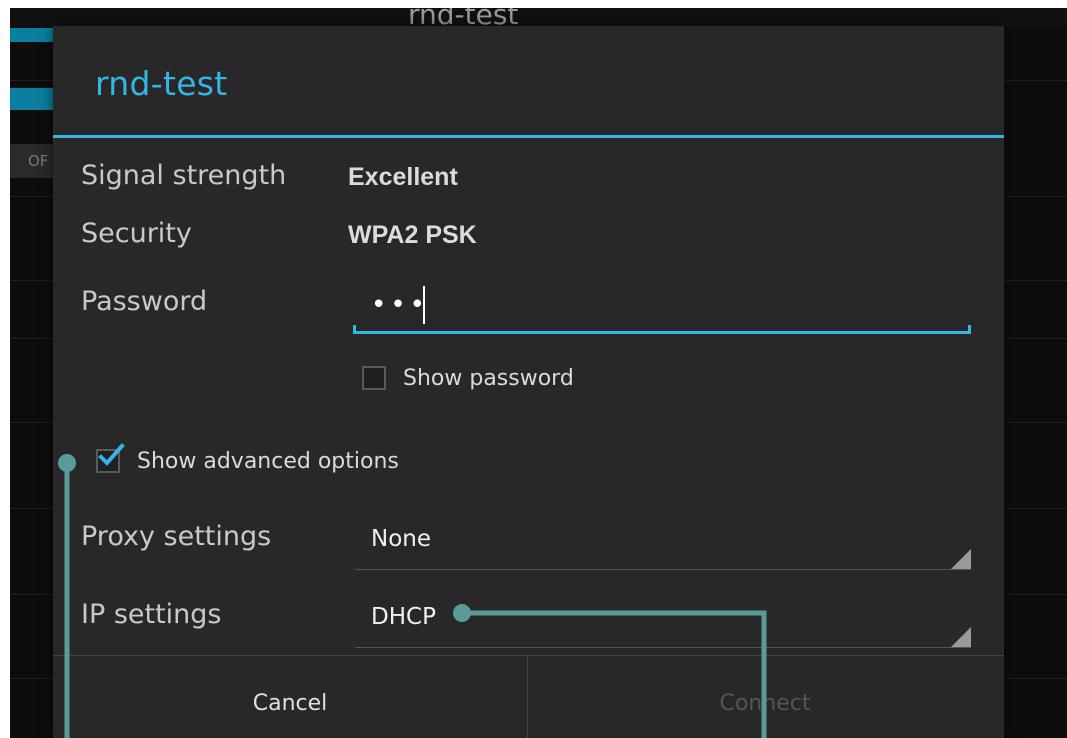 The width and height of the screenshot is (1067, 738). Describe the element at coordinates (424, 305) in the screenshot. I see `text-caret` at that location.